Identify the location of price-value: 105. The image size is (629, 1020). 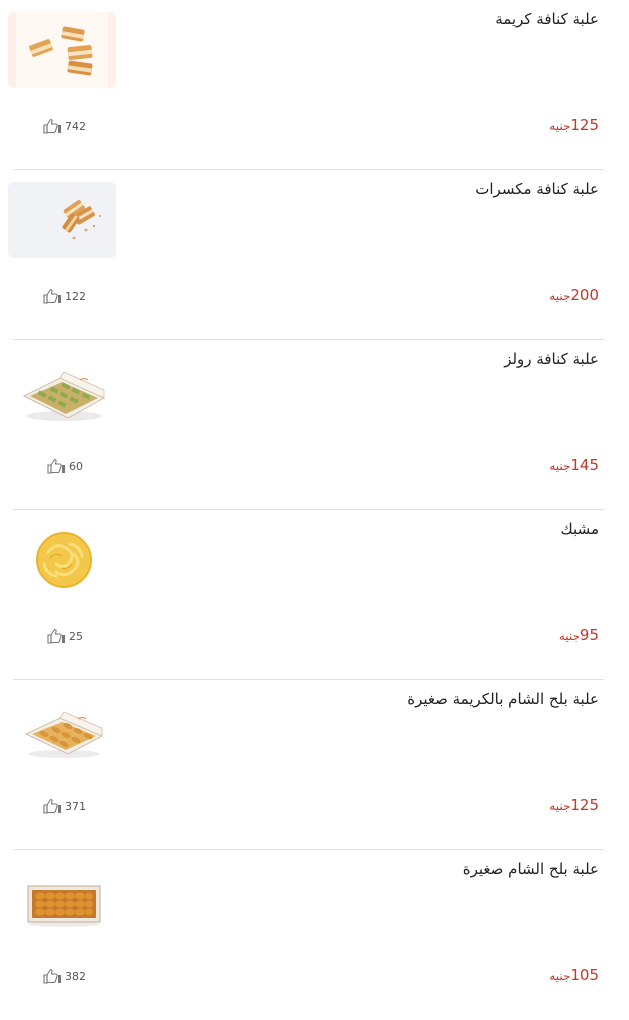
(584, 975).